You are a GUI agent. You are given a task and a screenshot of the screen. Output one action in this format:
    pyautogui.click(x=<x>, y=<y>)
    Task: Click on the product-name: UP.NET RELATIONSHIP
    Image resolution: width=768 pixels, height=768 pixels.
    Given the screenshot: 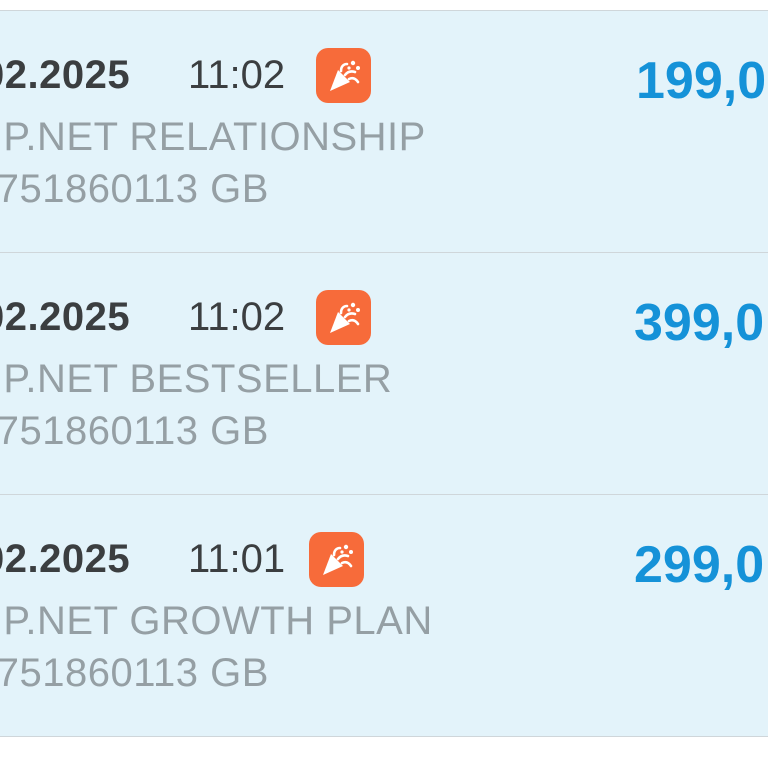 What is the action you would take?
    pyautogui.click(x=213, y=137)
    